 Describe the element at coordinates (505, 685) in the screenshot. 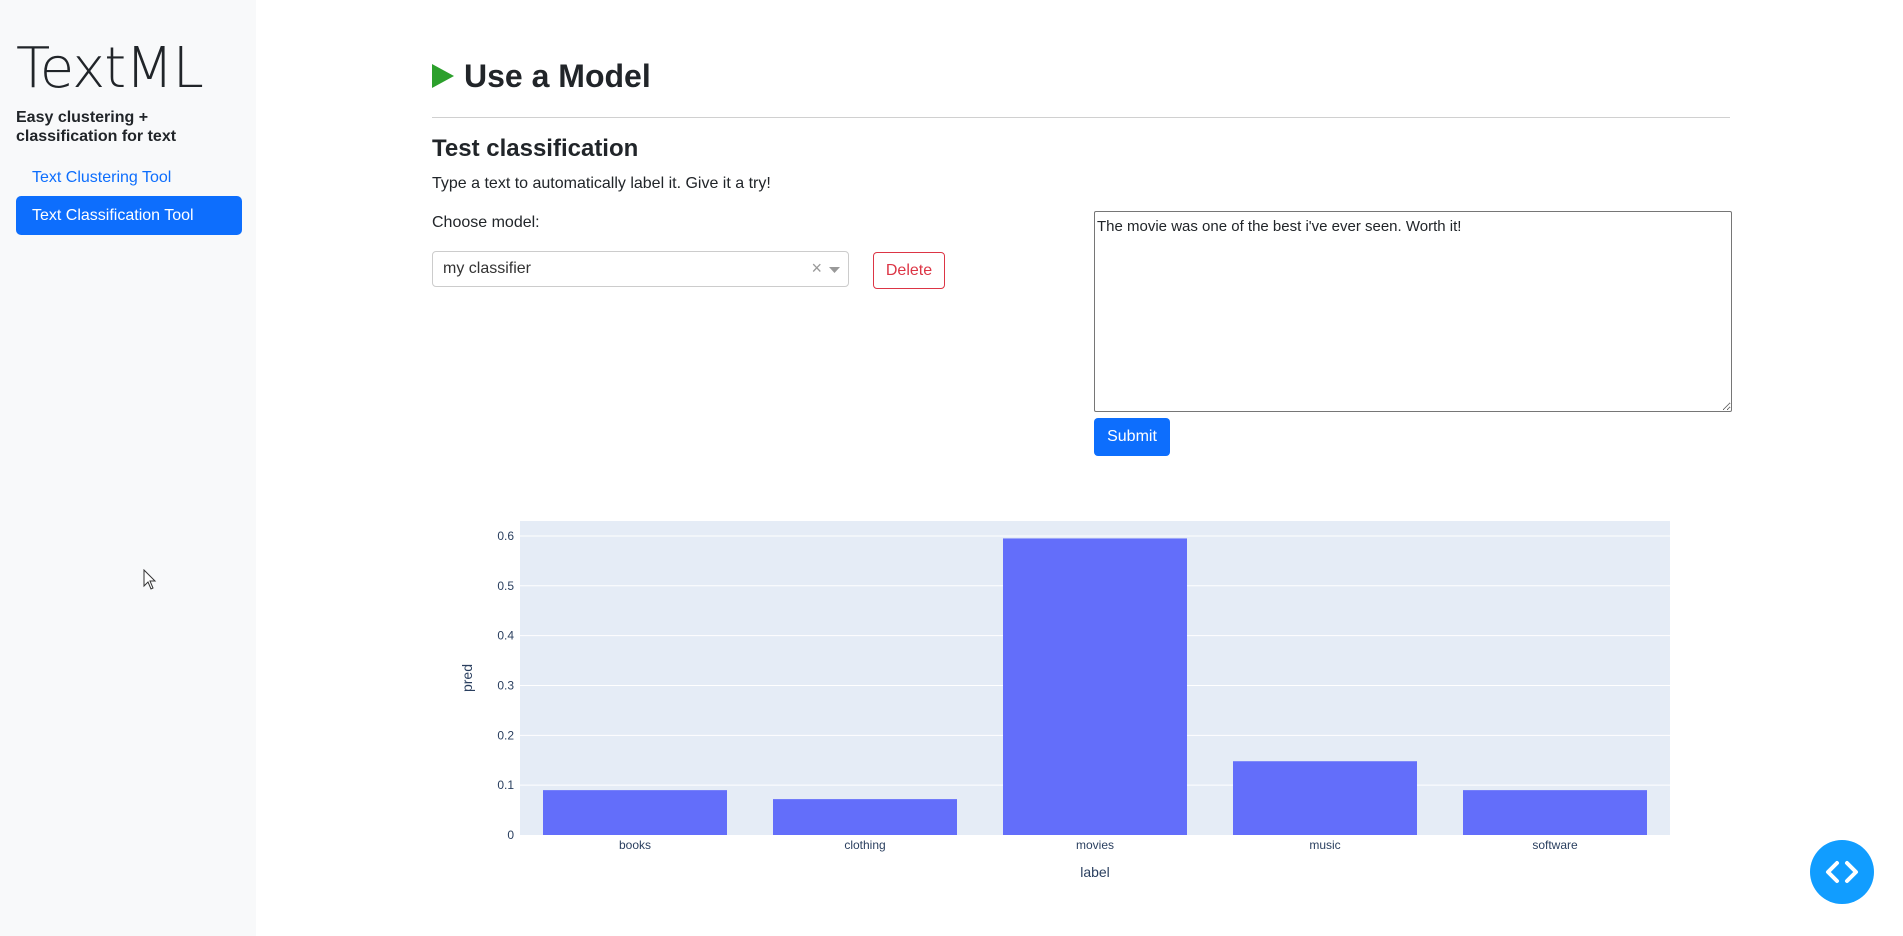

I see `y-tick-label: 0.3` at that location.